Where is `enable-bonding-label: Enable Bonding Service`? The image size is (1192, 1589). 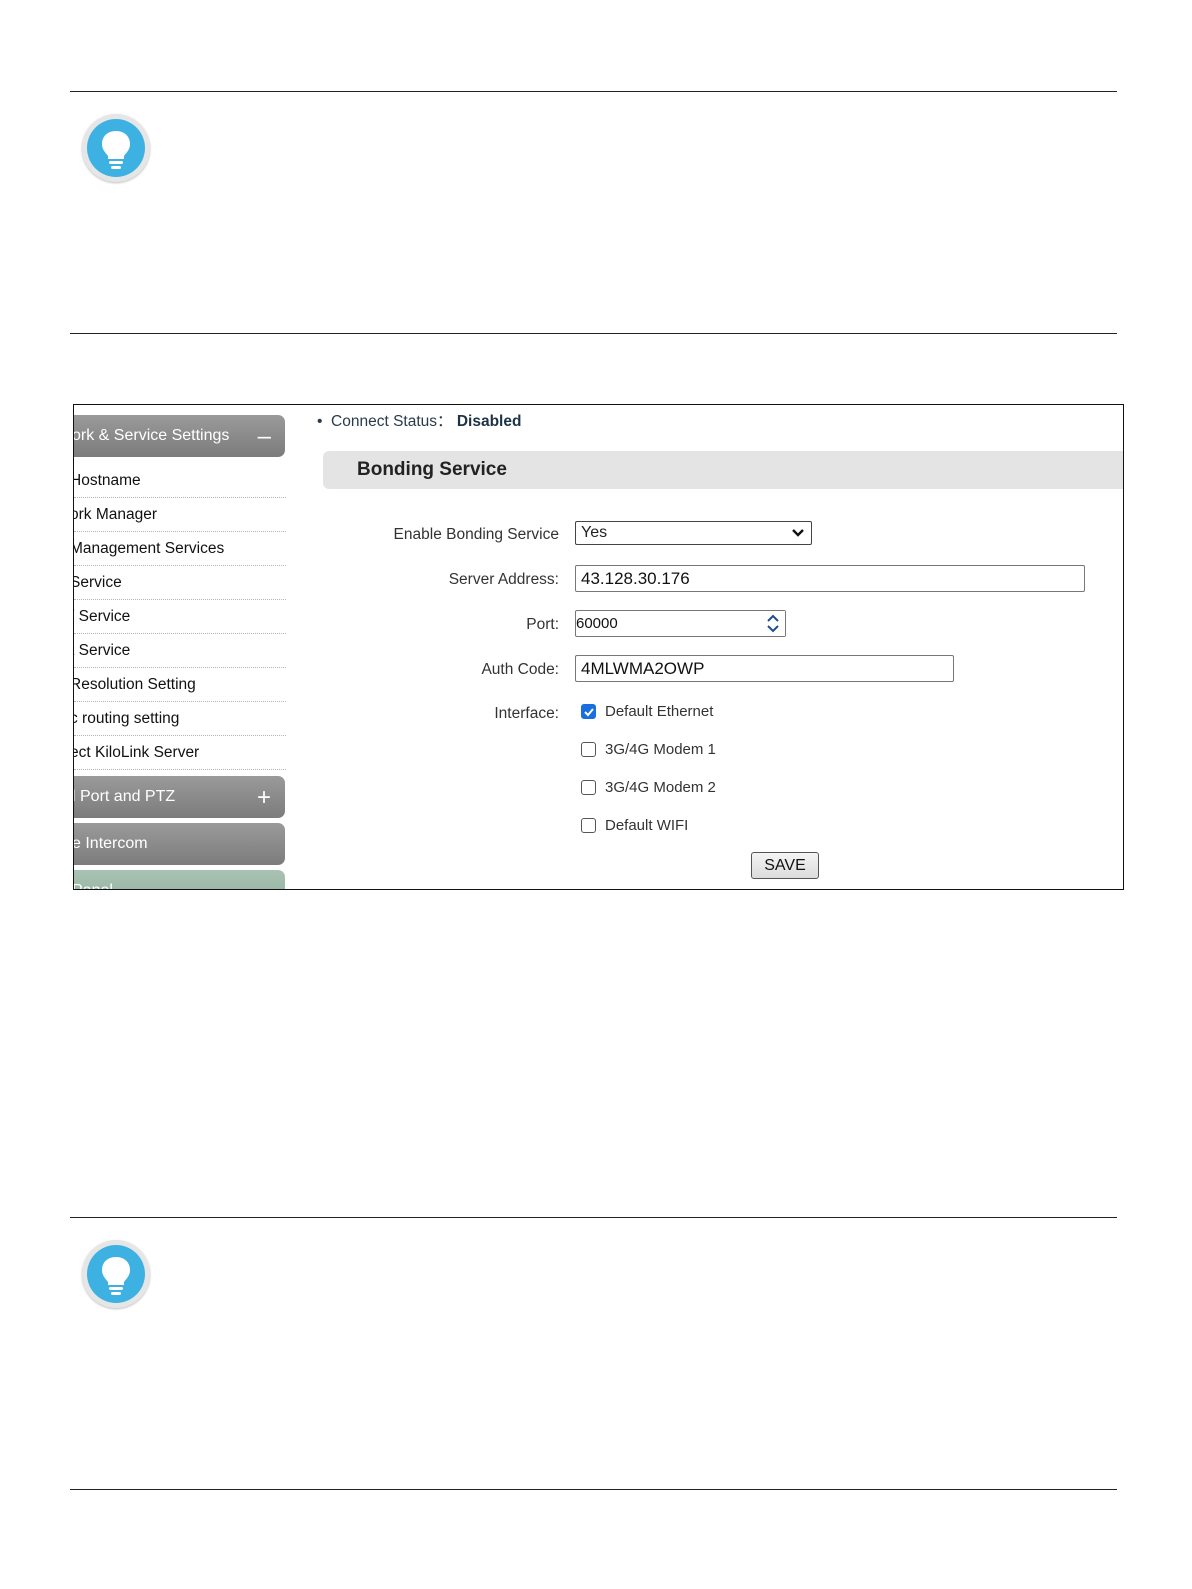
enable-bonding-label: Enable Bonding Service is located at coordinates (476, 534).